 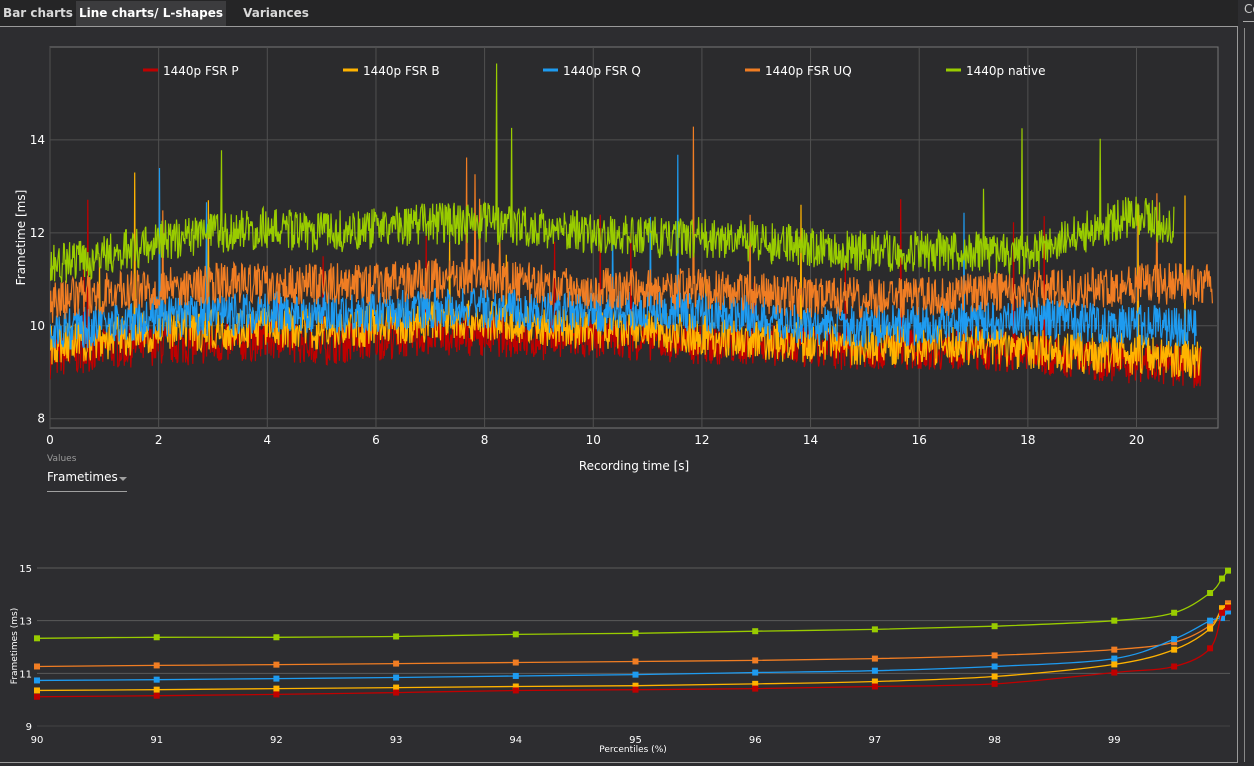 I want to click on right-panel-list, so click(x=1249, y=395).